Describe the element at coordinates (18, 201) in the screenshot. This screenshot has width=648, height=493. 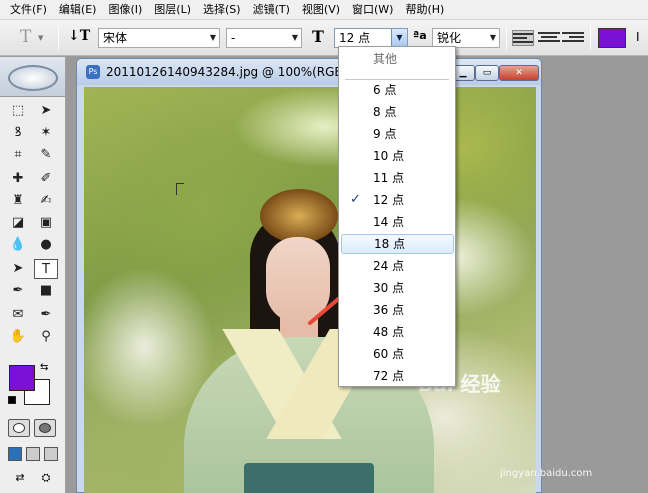
I see `clone-stamp-tool-icon: ♜` at that location.